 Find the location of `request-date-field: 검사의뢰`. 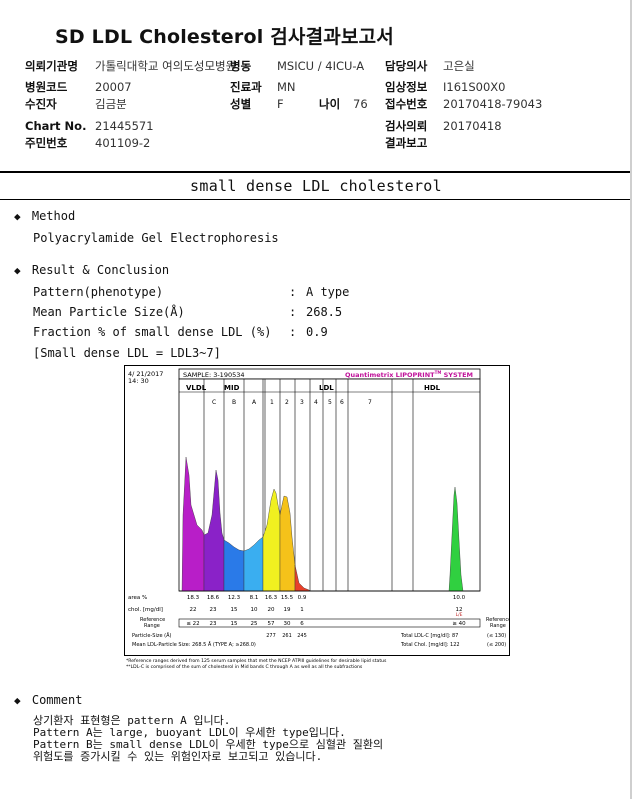

request-date-field: 검사의뢰 is located at coordinates (406, 126).